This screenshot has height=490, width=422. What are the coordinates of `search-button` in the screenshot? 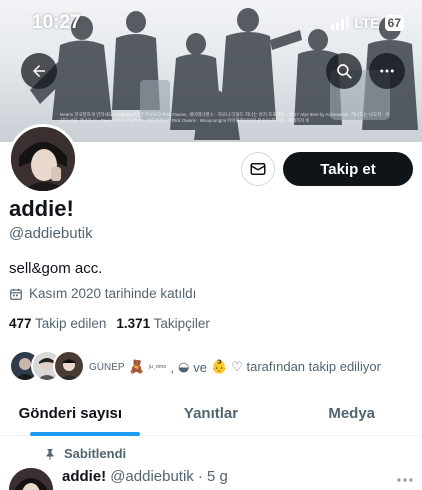 It's located at (344, 71).